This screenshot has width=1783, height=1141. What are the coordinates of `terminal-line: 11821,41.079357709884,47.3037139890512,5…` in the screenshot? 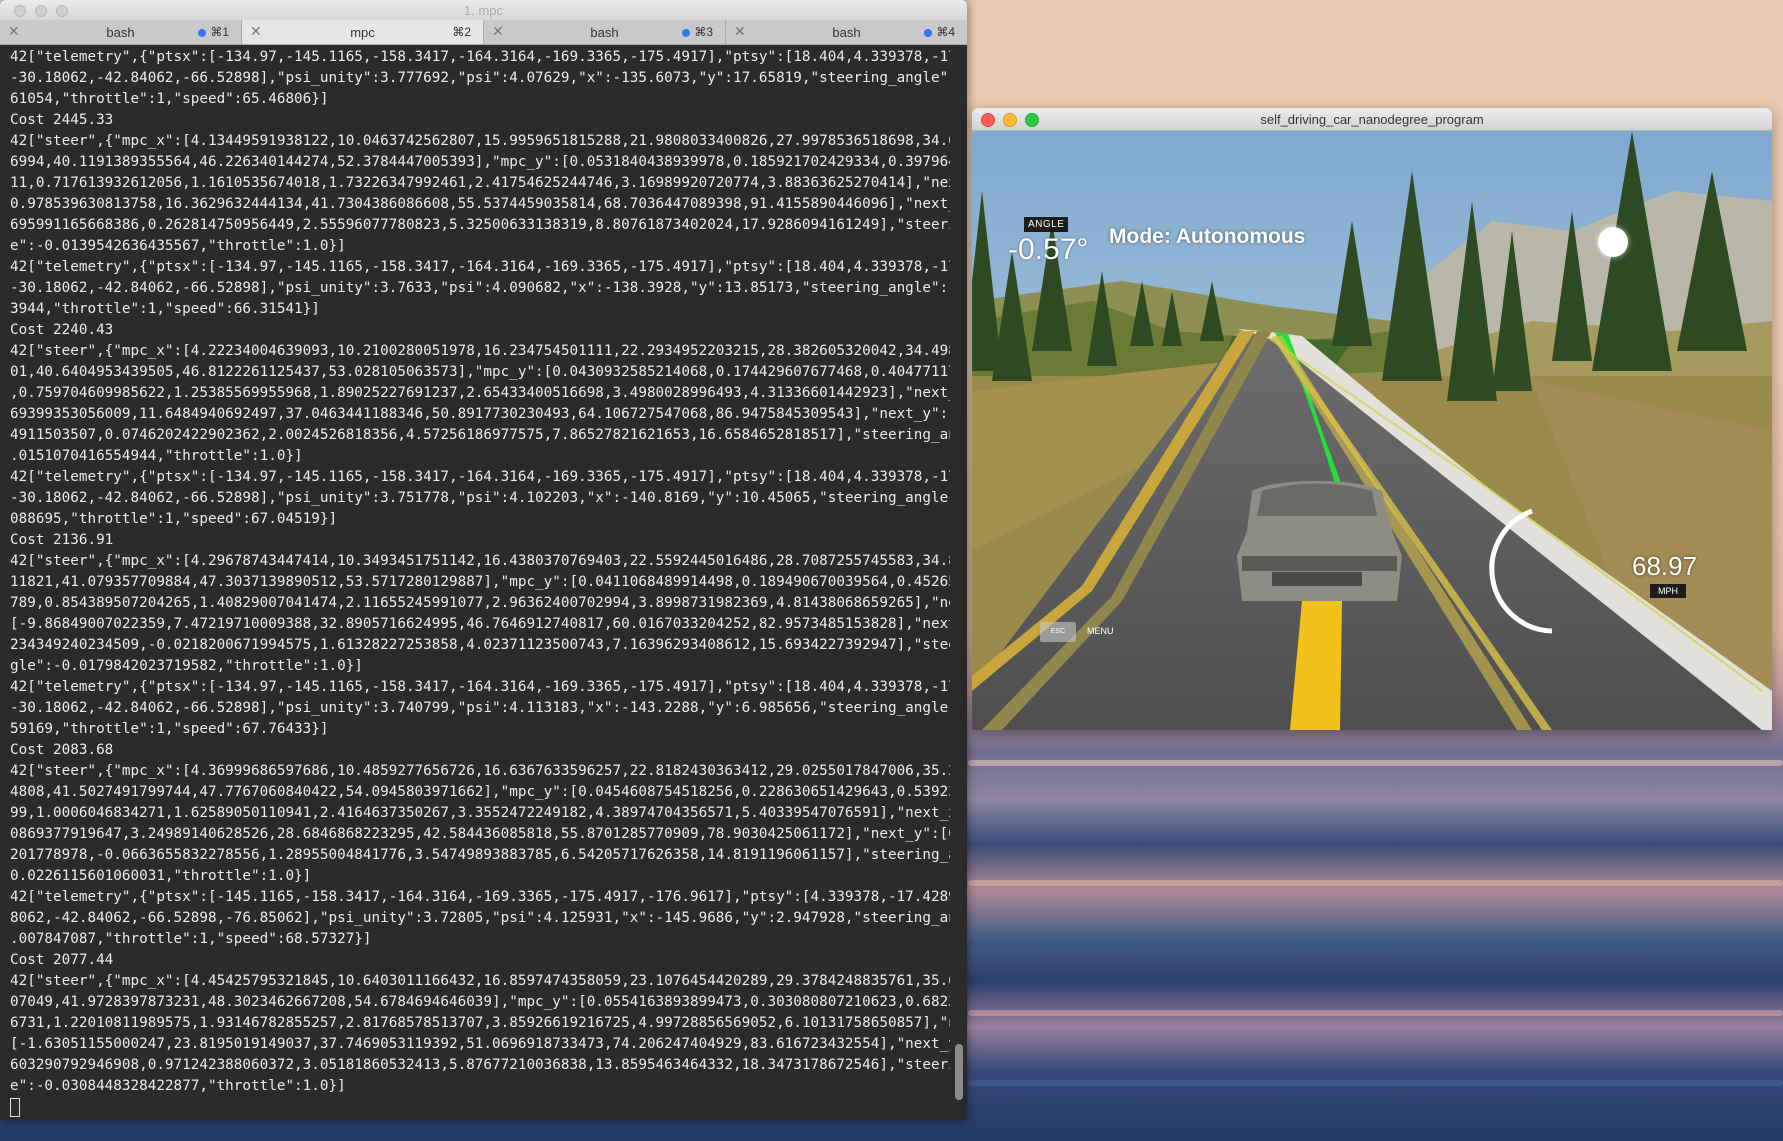 It's located at (480, 582).